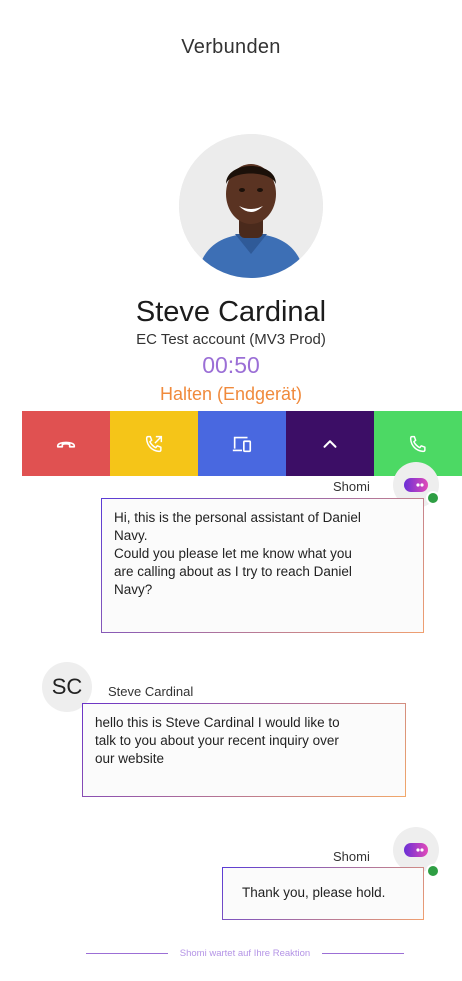 This screenshot has height=981, width=462. I want to click on chat-bubble-bot: Thank you, please hold., so click(323, 893).